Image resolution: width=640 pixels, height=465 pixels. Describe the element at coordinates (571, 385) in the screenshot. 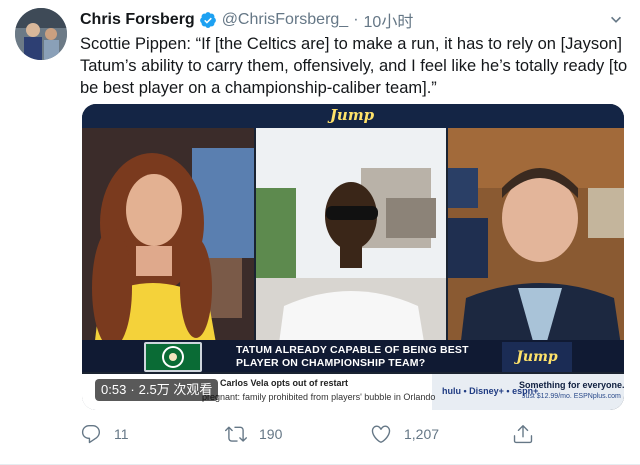

I see `ad-tagline: Something for everyone.` at that location.